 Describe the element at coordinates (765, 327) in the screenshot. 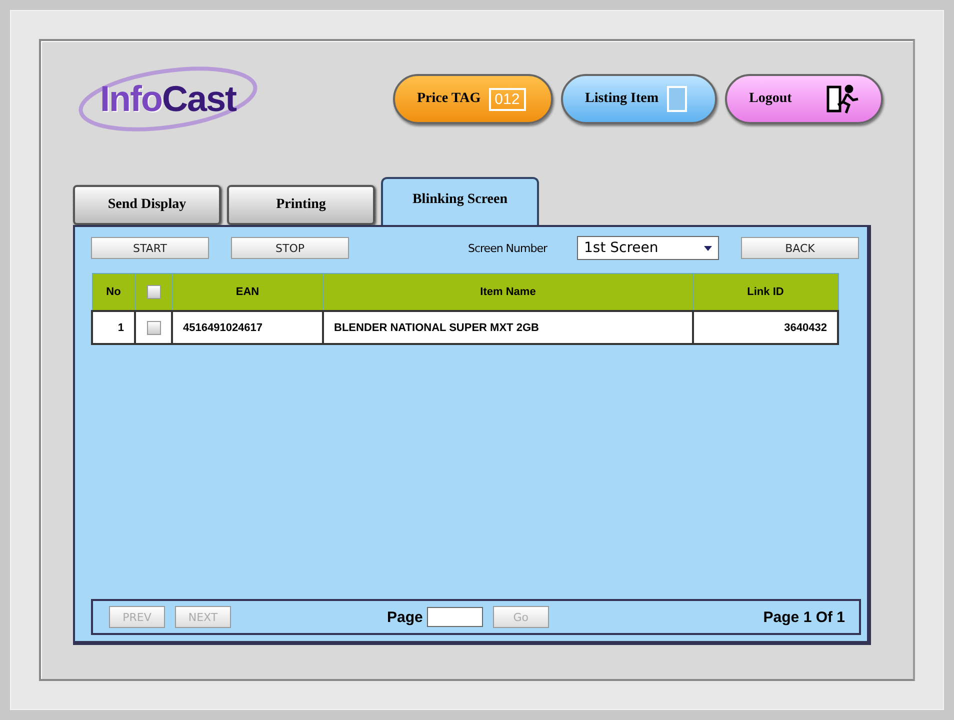

I see `table-cell: 3640432` at that location.